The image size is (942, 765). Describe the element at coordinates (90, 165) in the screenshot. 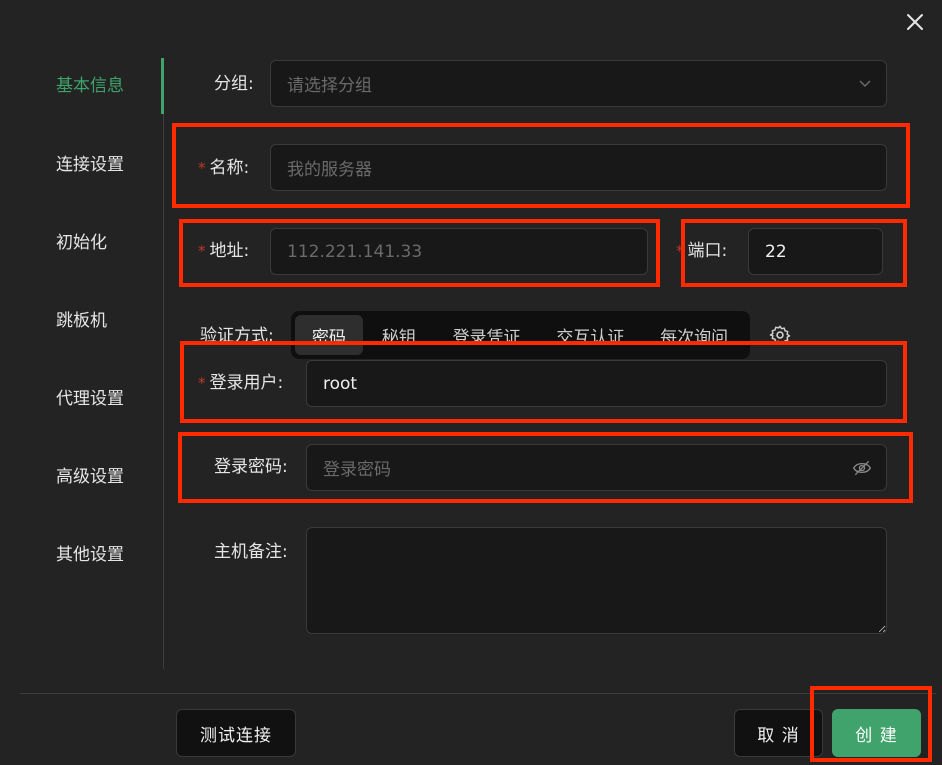

I see `sidebar-item-connection: 连接设置` at that location.